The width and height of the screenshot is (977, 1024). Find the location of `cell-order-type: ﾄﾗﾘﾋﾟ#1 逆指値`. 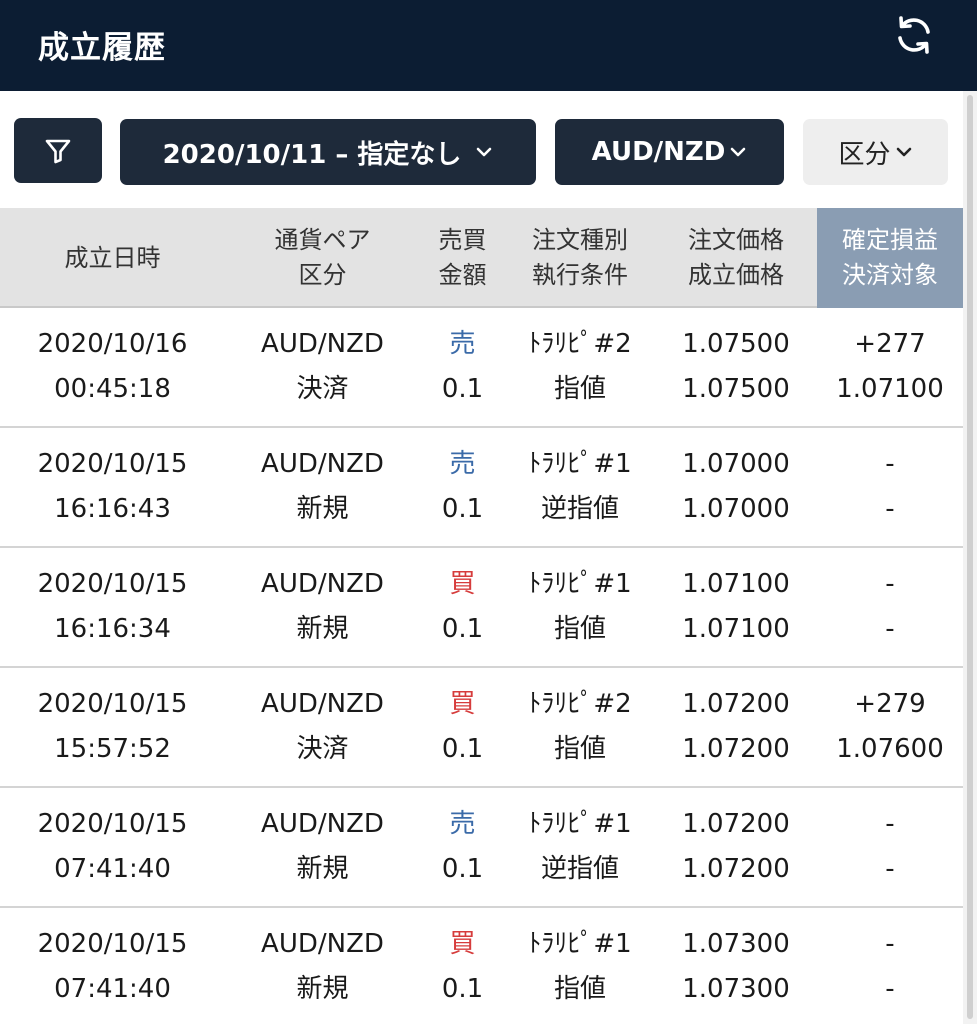

cell-order-type: ﾄﾗﾘﾋﾟ#1 逆指値 is located at coordinates (580, 487).